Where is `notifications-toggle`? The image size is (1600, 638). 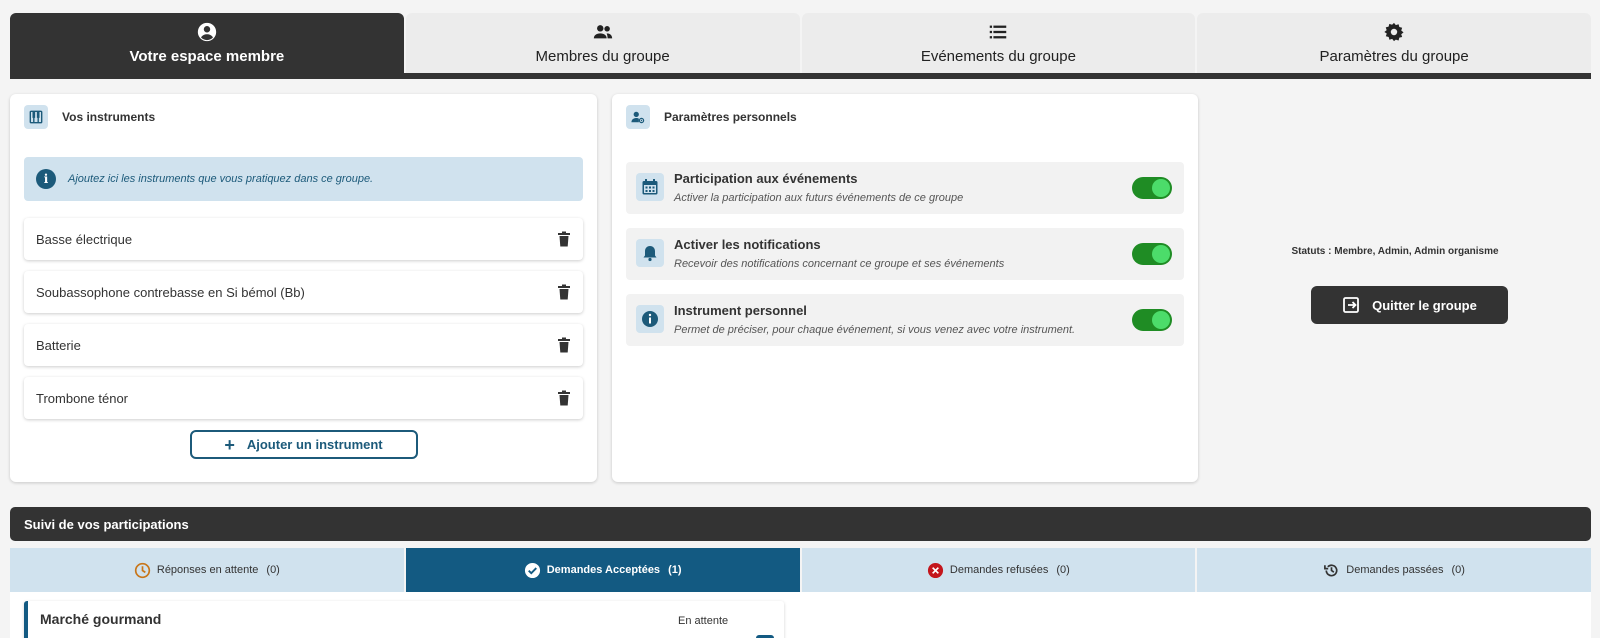
notifications-toggle is located at coordinates (1152, 254).